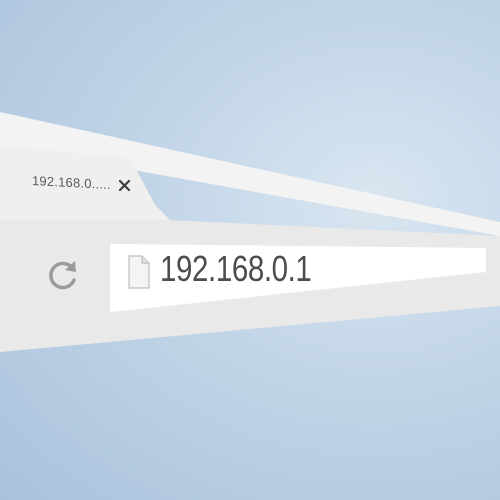 This screenshot has width=500, height=500. What do you see at coordinates (236, 269) in the screenshot?
I see `address-url: 192.168.0.1` at bounding box center [236, 269].